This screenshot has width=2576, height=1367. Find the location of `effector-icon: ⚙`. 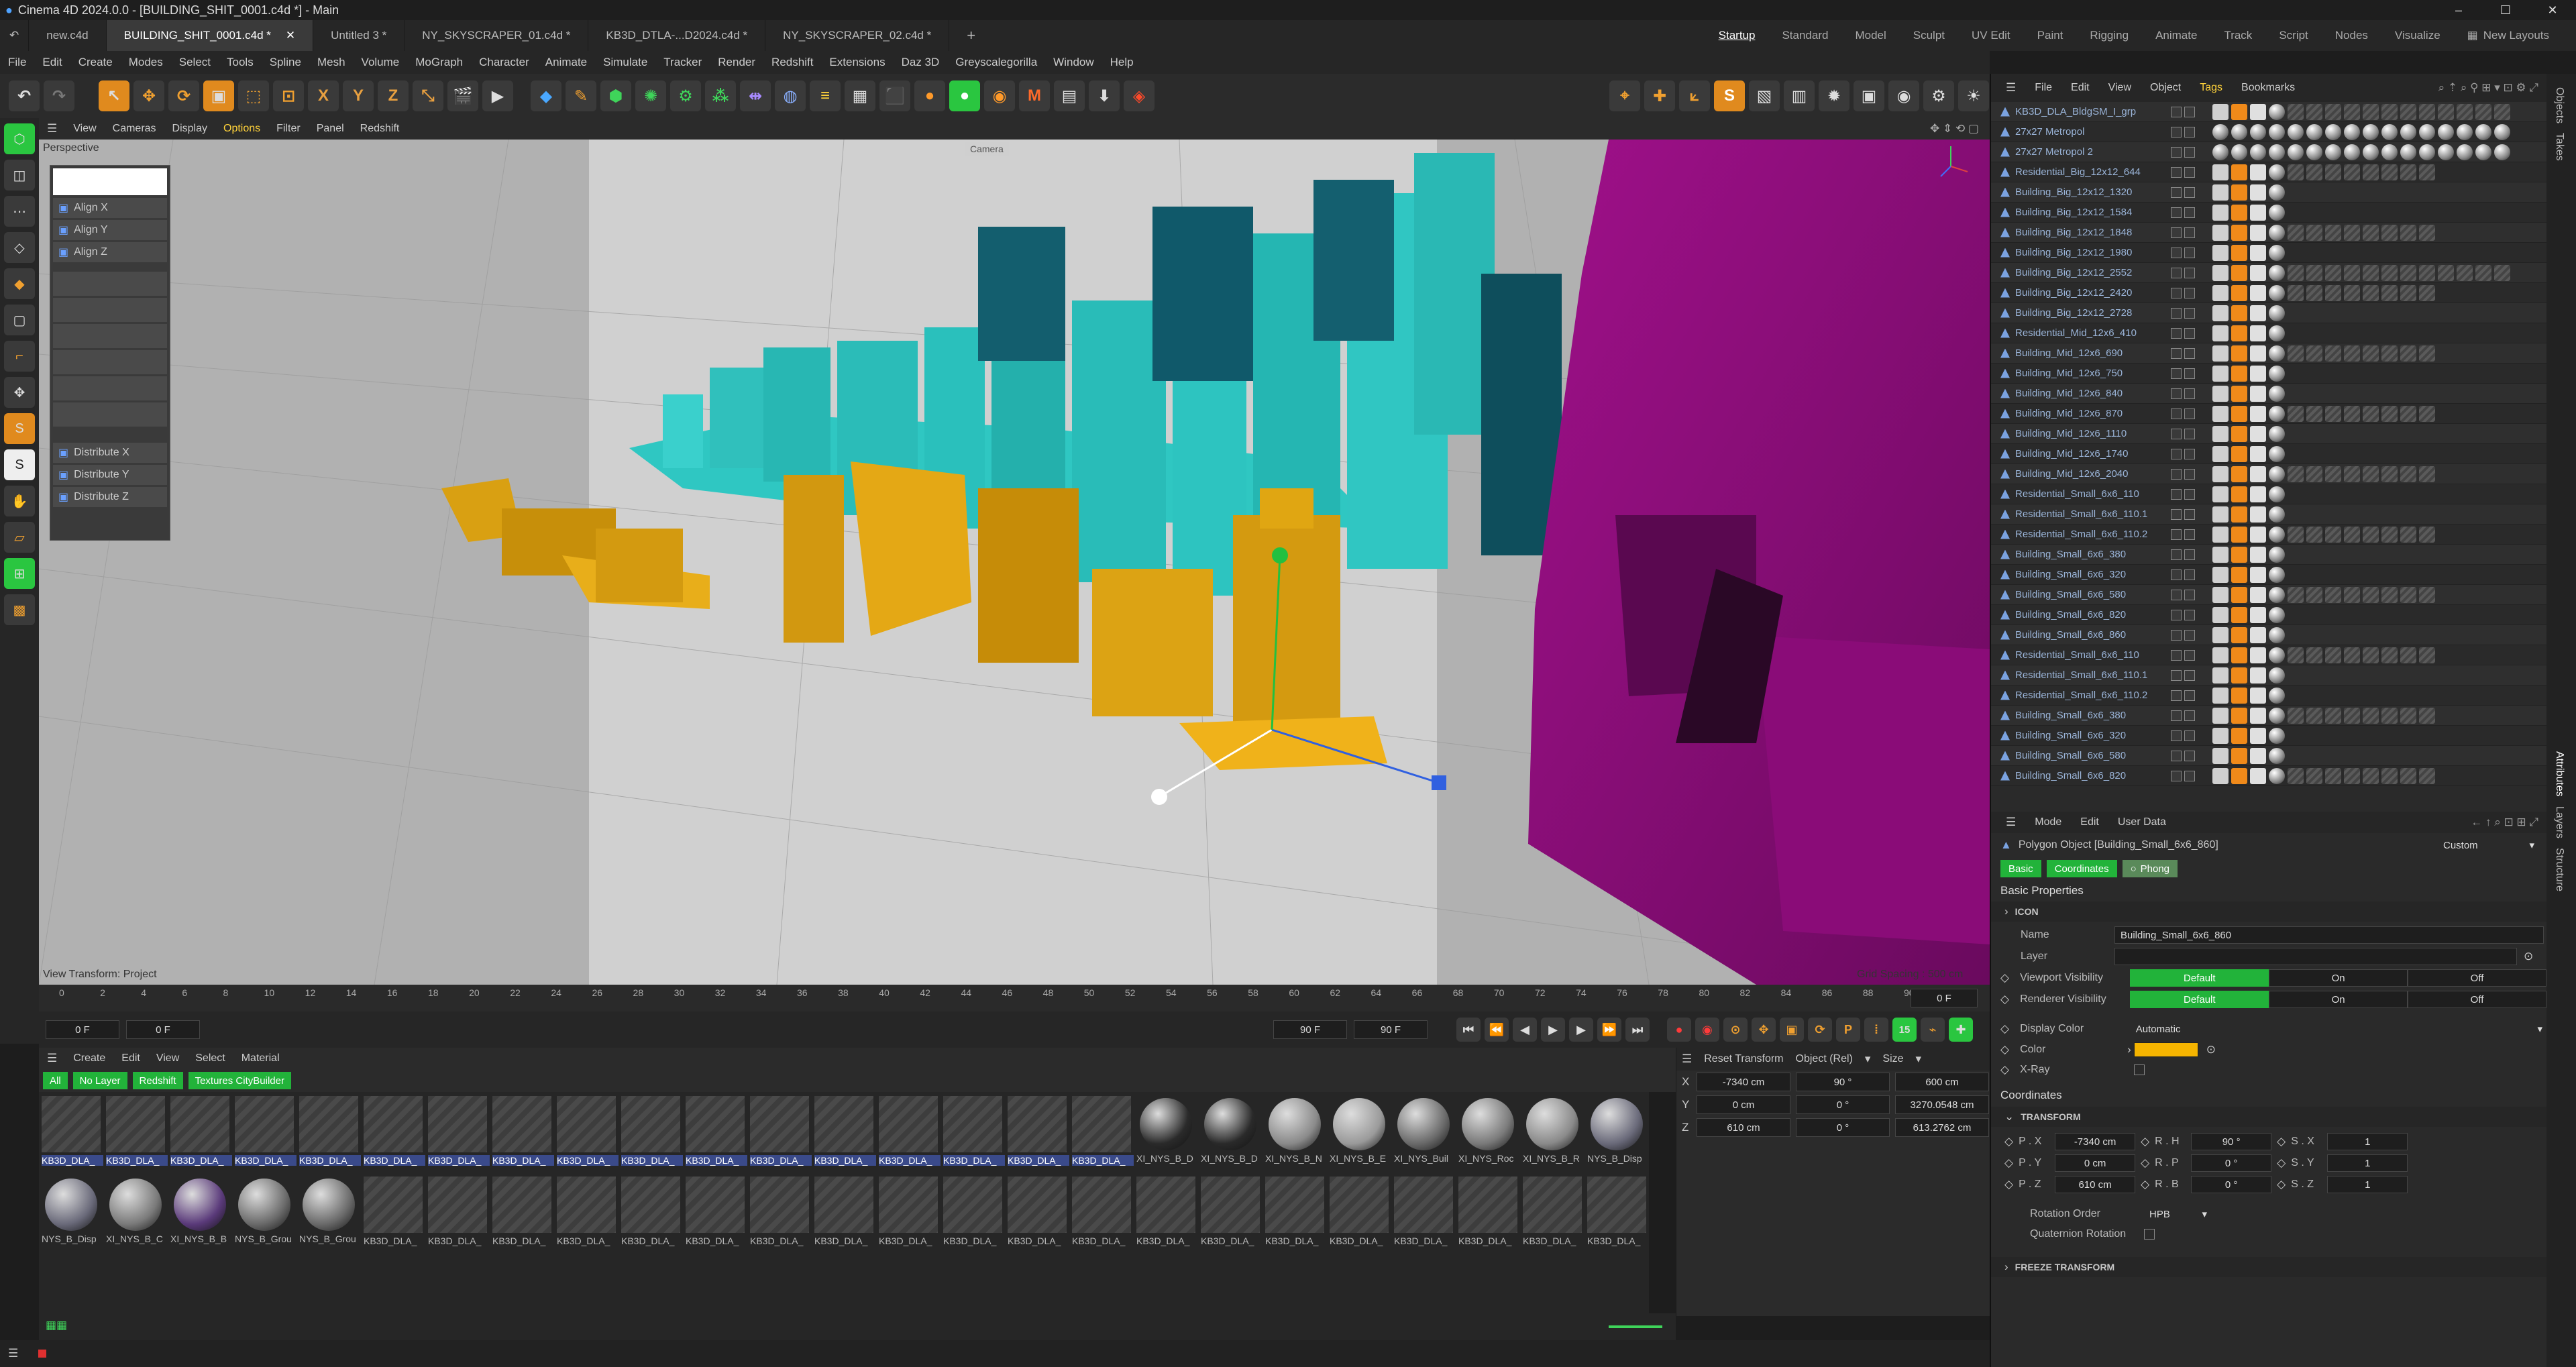

effector-icon: ⚙ is located at coordinates (685, 95).